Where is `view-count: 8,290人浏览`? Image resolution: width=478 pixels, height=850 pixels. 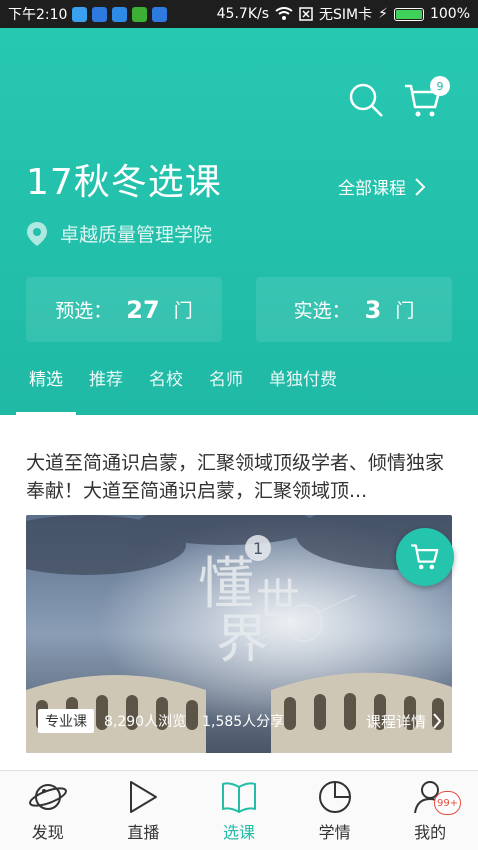 view-count: 8,290人浏览 is located at coordinates (145, 722).